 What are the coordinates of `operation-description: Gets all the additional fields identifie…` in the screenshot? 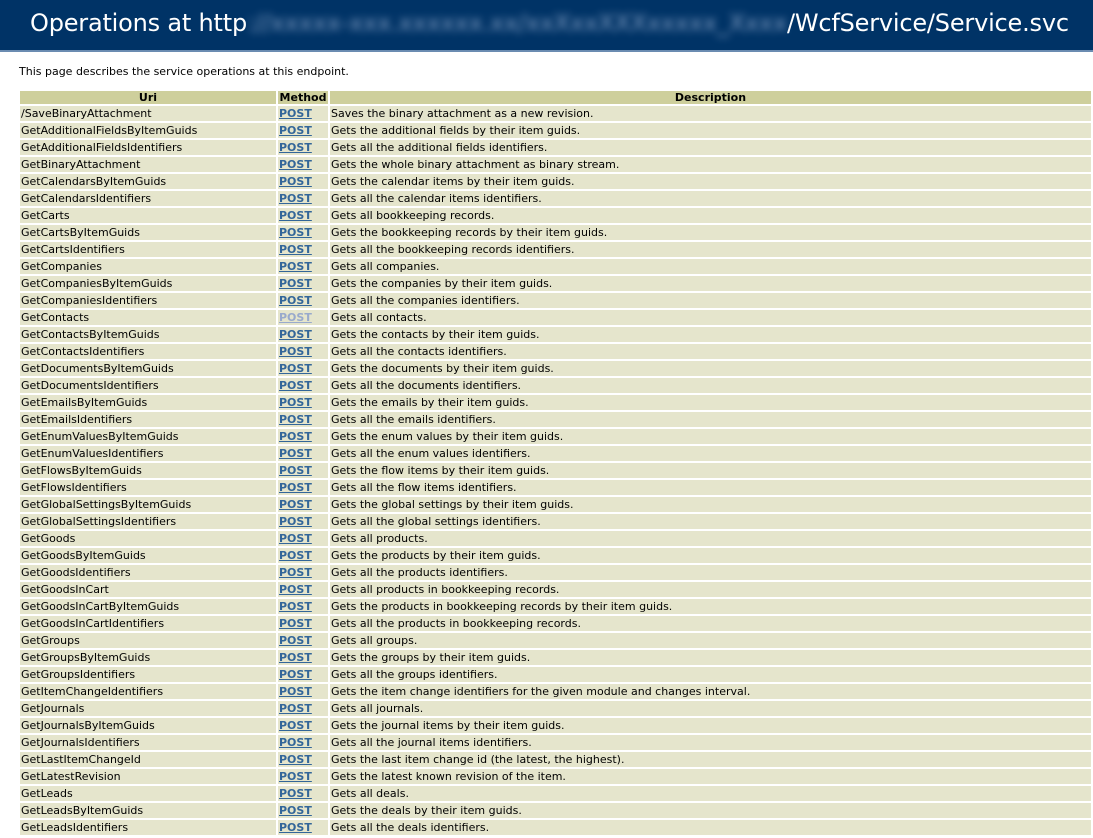 It's located at (710, 147).